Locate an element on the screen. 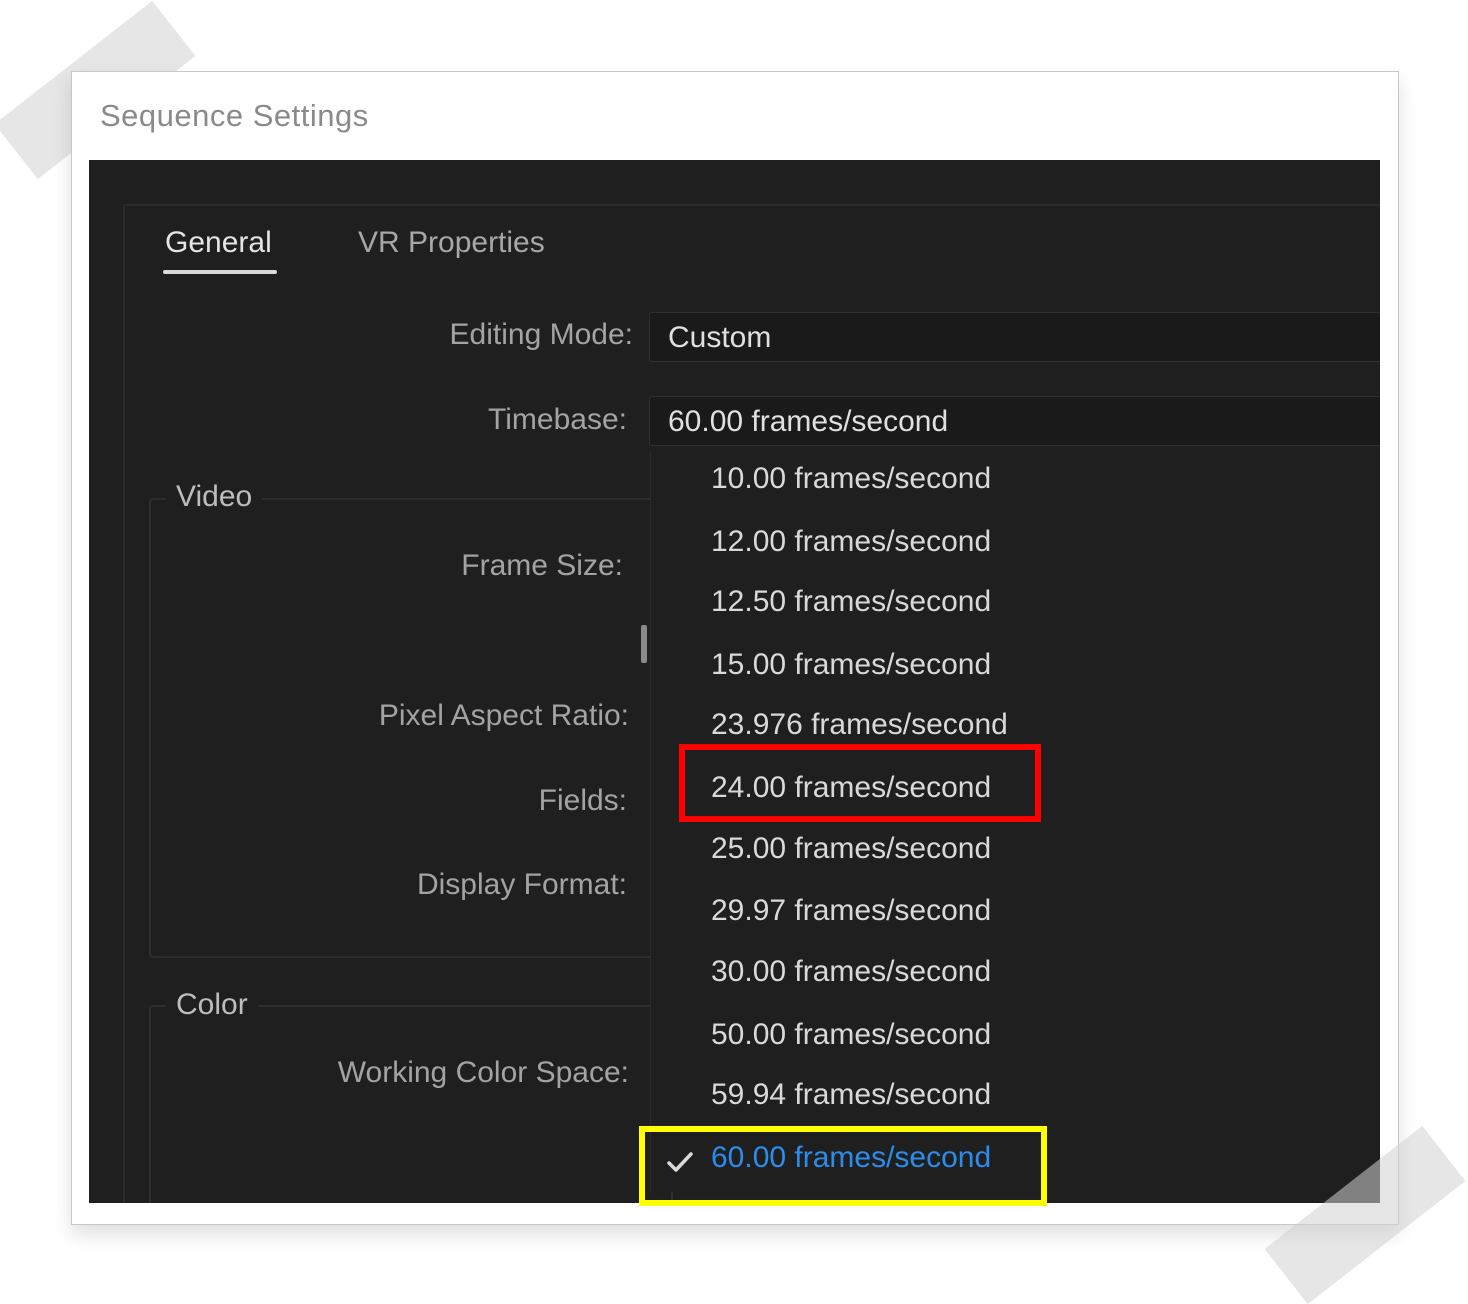  timebase-option: 25.00 frames/second is located at coordinates (851, 849).